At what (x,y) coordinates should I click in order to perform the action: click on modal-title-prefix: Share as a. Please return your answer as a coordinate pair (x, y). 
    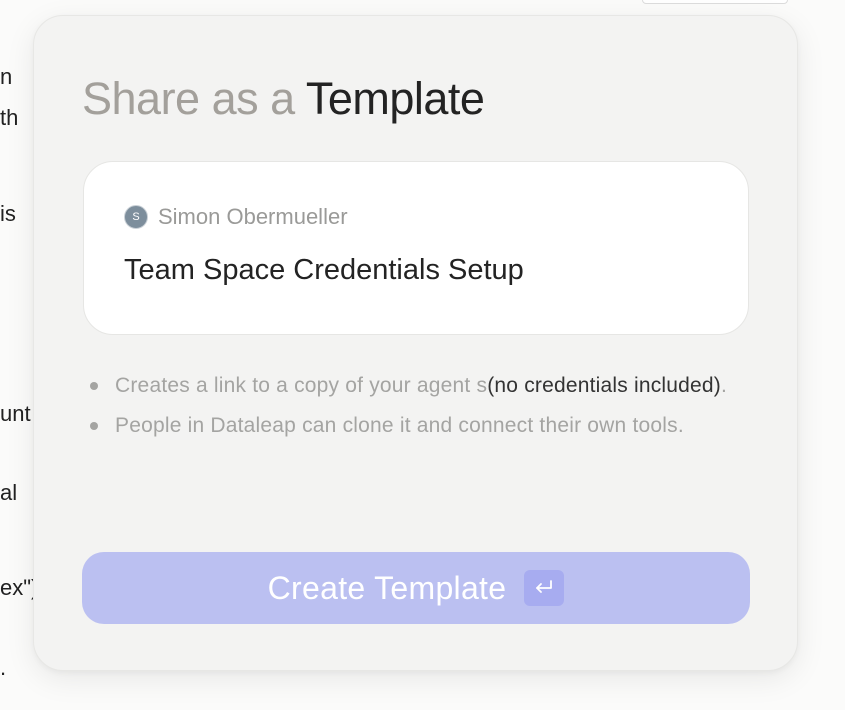
    Looking at the image, I should click on (188, 98).